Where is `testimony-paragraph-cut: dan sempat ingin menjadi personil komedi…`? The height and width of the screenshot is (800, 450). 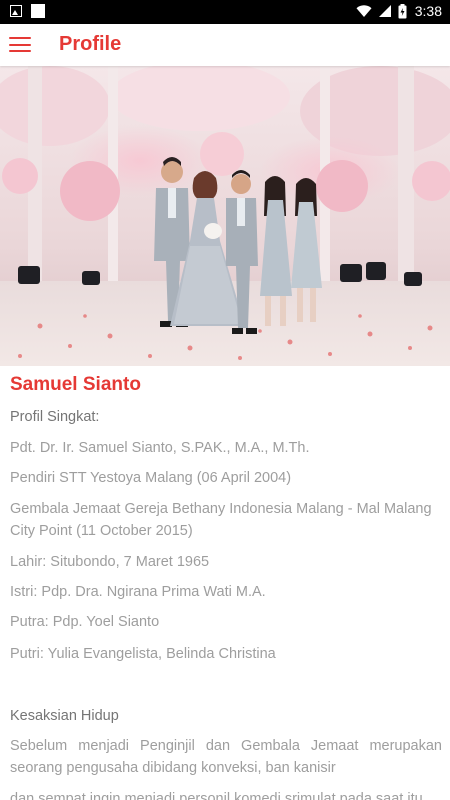 testimony-paragraph-cut: dan sempat ingin menjadi personil komedi… is located at coordinates (216, 795).